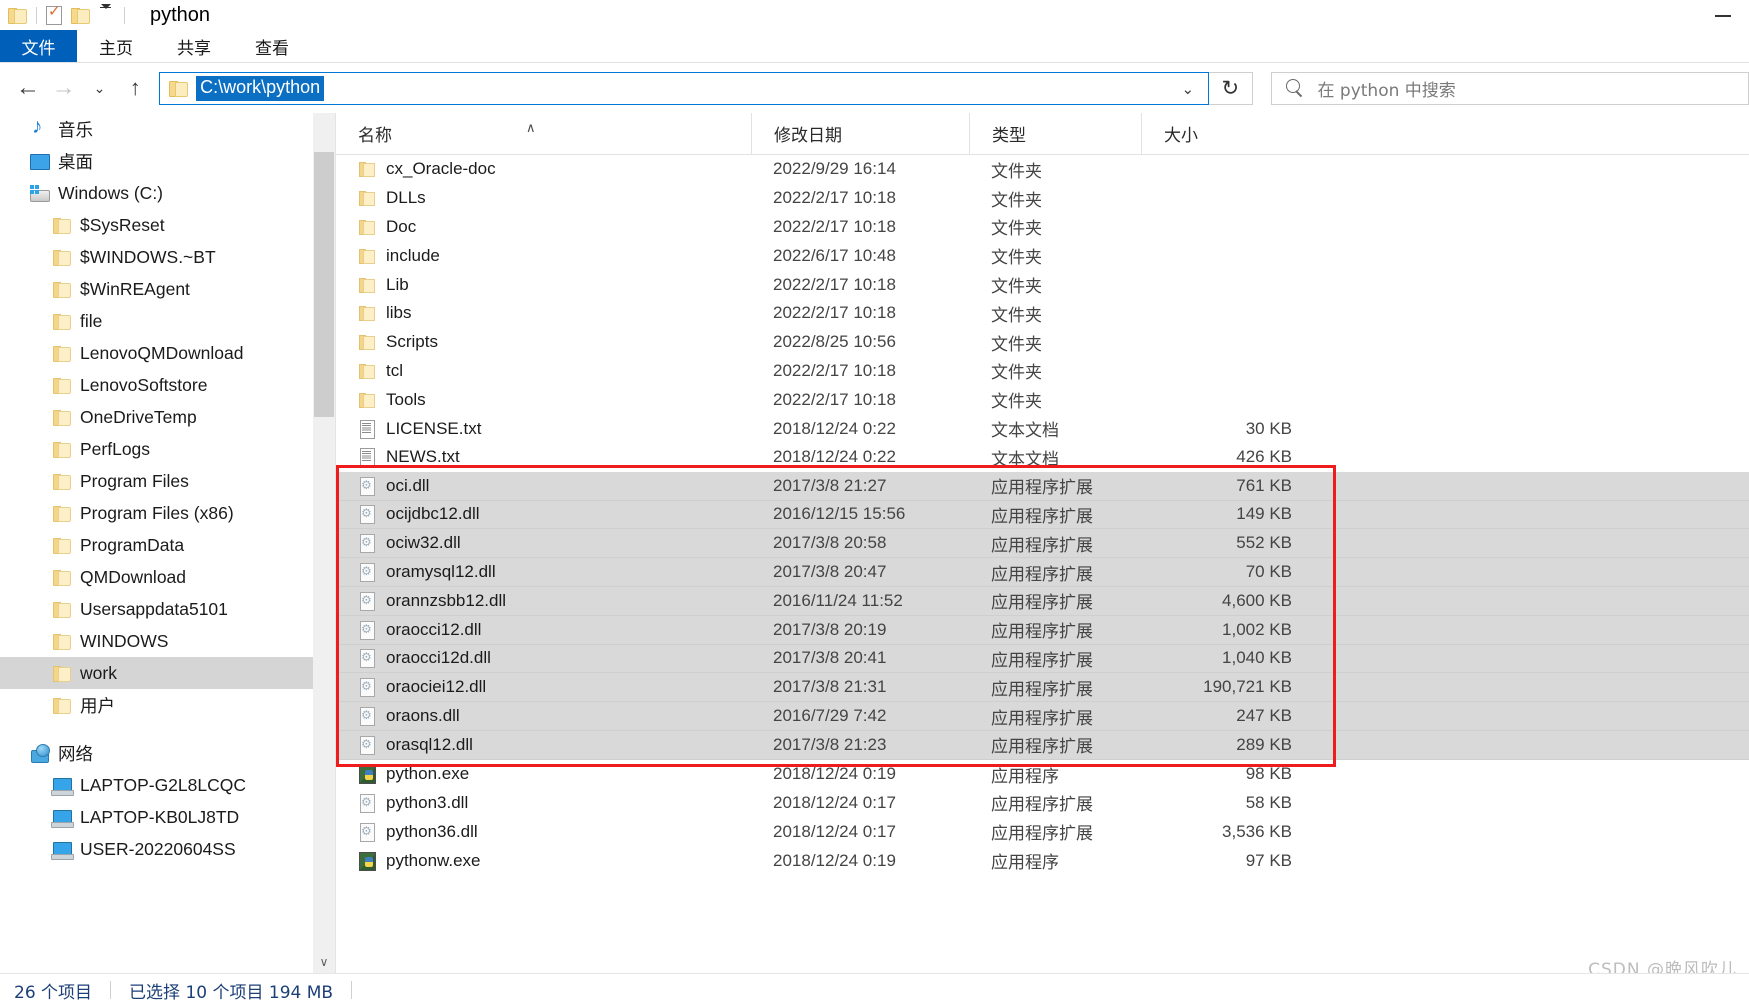 This screenshot has height=1006, width=1749. Describe the element at coordinates (28, 88) in the screenshot. I see `back-button: ←` at that location.